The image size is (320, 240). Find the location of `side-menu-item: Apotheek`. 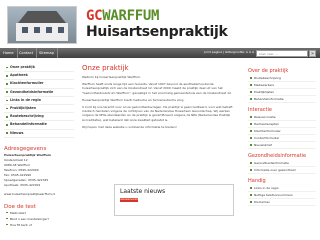

side-menu-item: Apotheek is located at coordinates (39, 76).